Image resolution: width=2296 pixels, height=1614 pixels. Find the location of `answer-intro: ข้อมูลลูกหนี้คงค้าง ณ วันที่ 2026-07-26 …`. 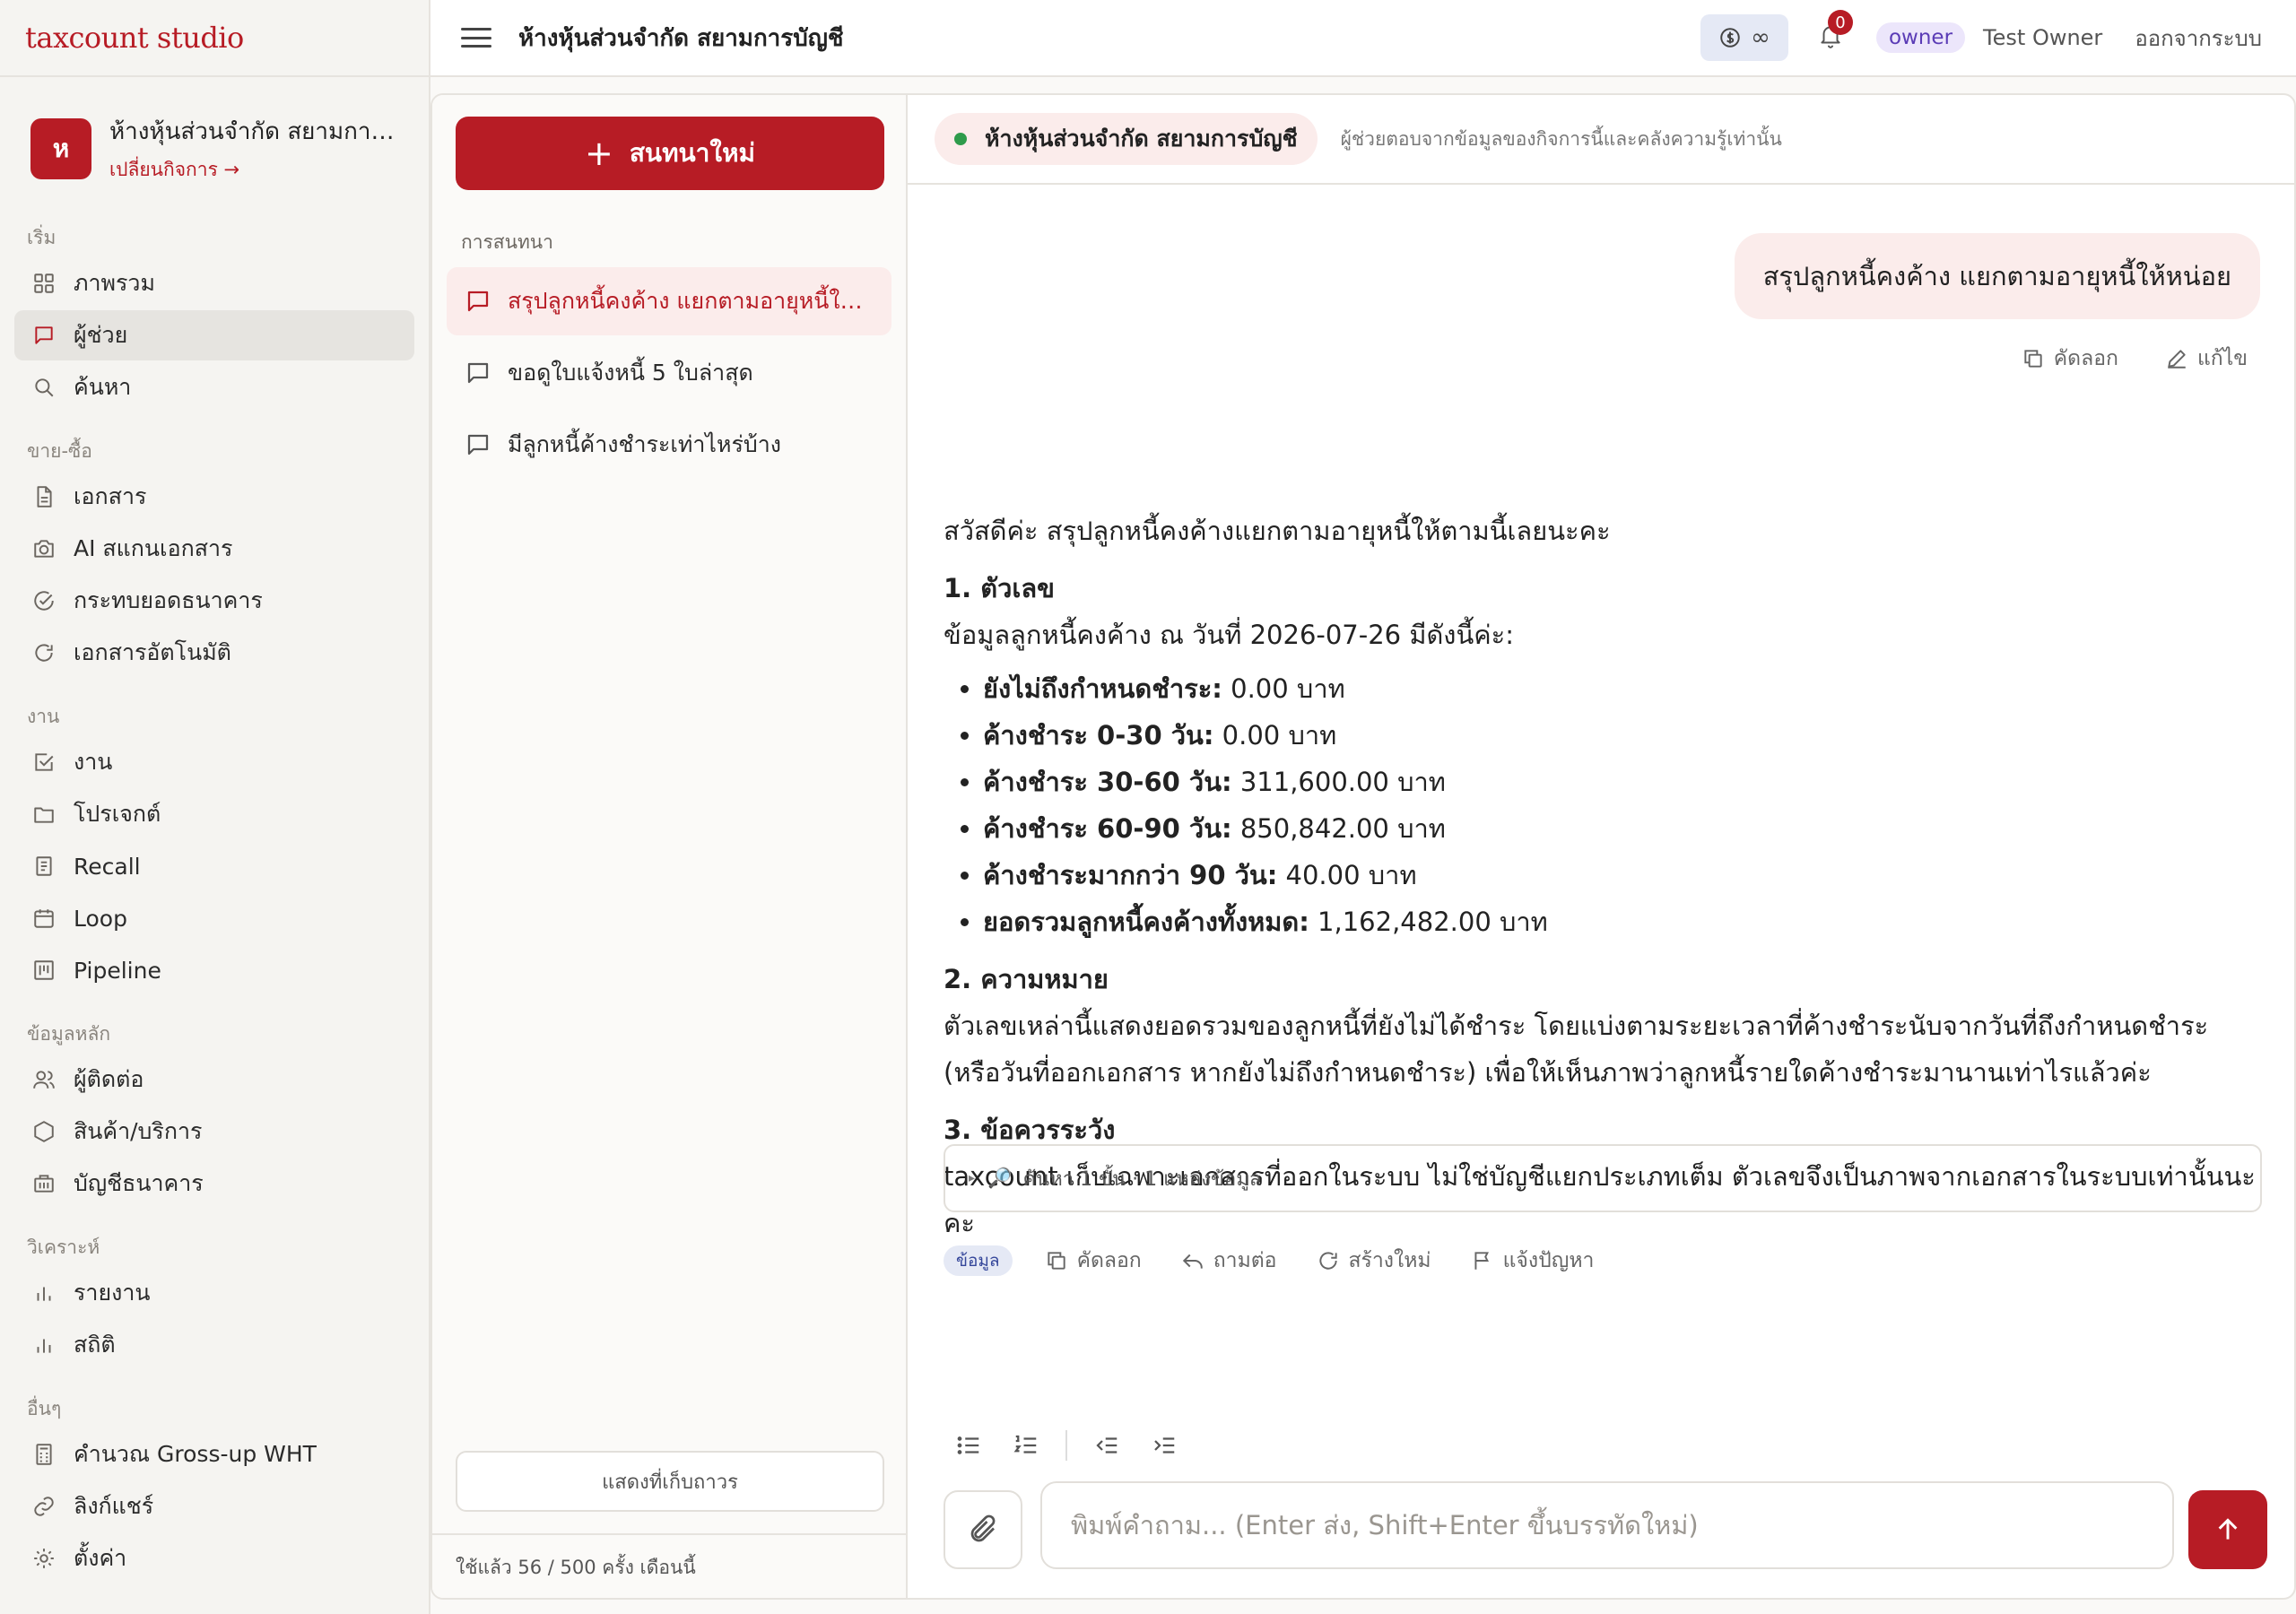

answer-intro: ข้อมูลลูกหนี้คงค้าง ณ วันที่ 2026-07-26 … is located at coordinates (1229, 635).